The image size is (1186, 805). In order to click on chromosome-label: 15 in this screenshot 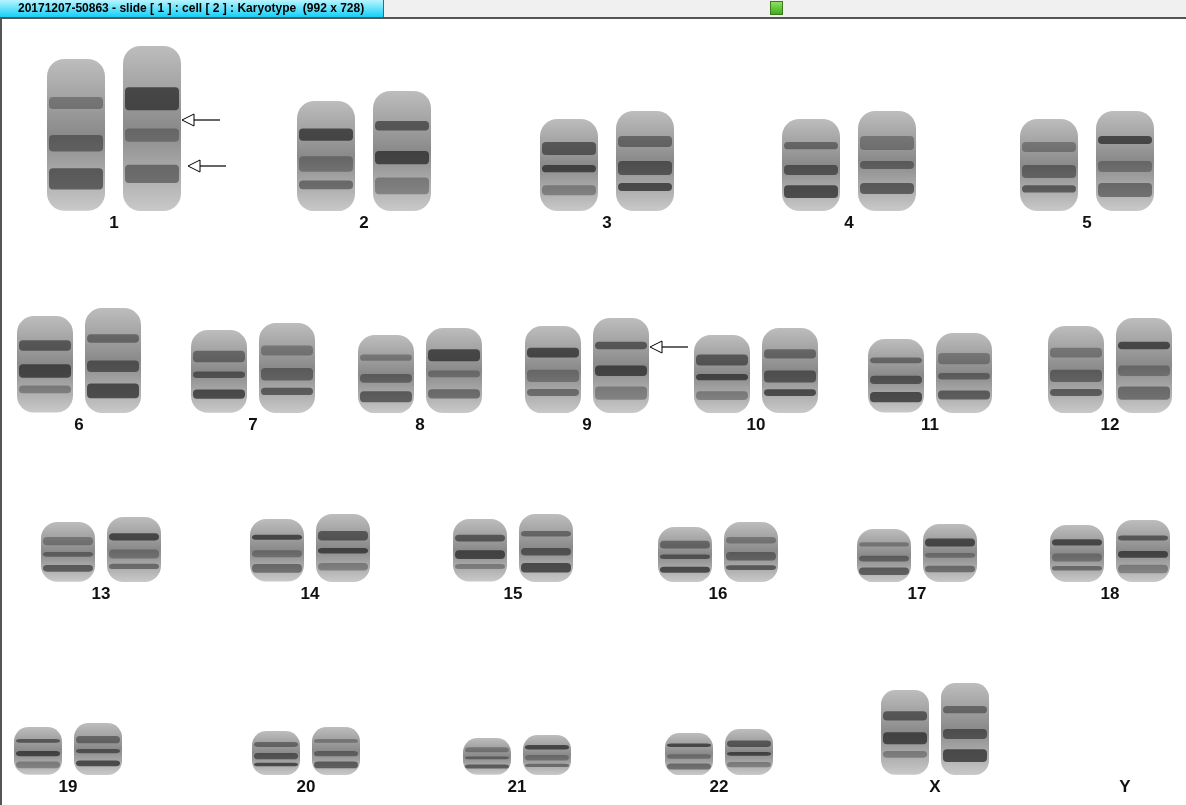, I will do `click(513, 594)`.